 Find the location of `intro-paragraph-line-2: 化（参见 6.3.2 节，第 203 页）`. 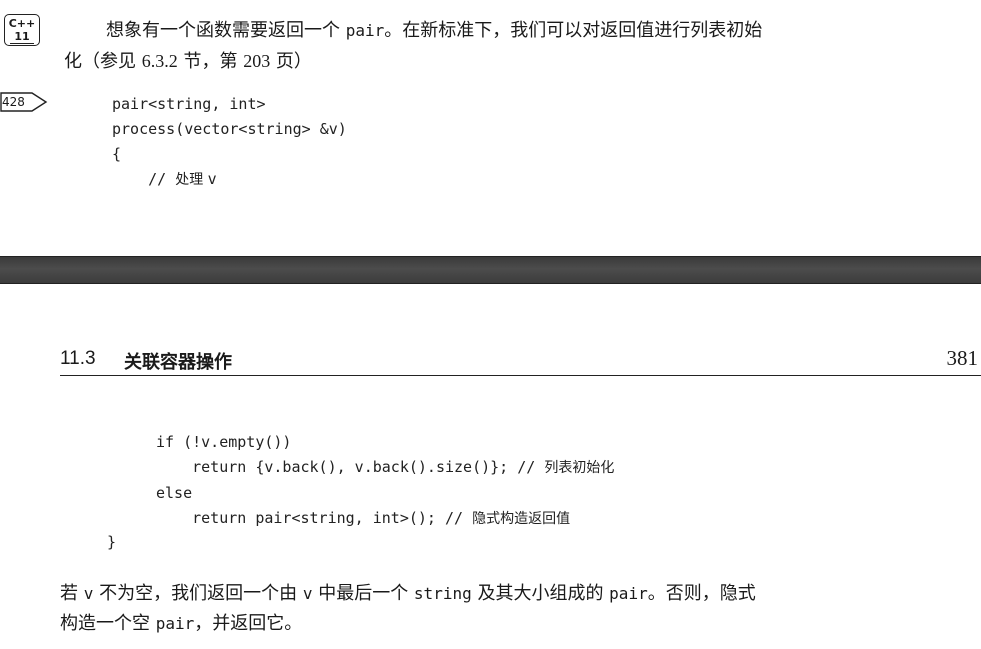

intro-paragraph-line-2: 化（参见 6.3.2 节，第 203 页） is located at coordinates (188, 61).